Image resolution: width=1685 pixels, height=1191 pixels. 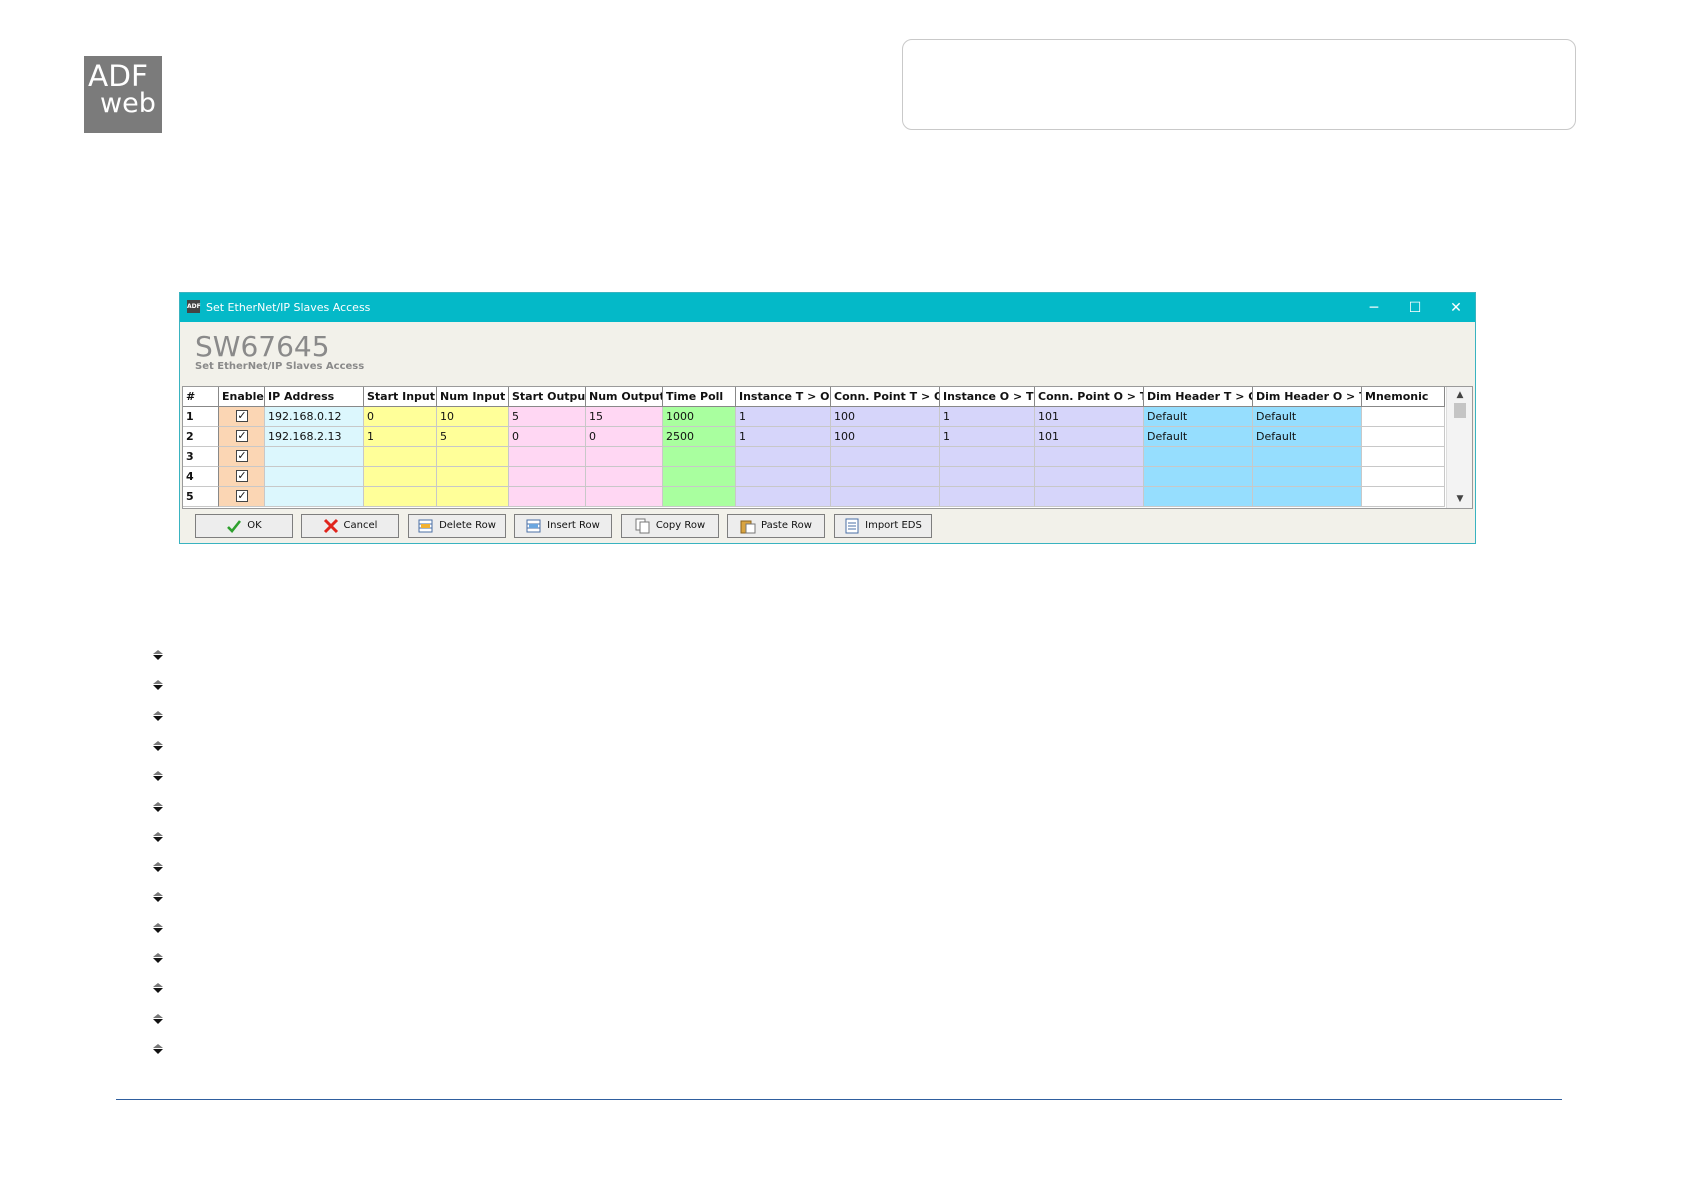 What do you see at coordinates (699, 396) in the screenshot?
I see `header-col-time-poll: Time Poll` at bounding box center [699, 396].